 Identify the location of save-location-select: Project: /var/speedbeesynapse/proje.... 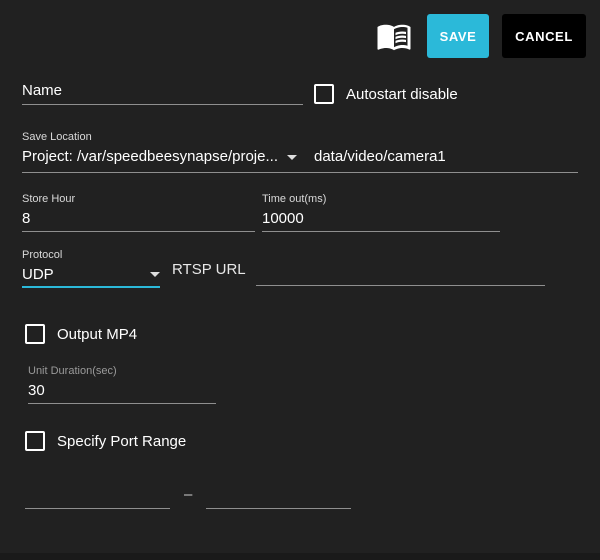
(161, 157).